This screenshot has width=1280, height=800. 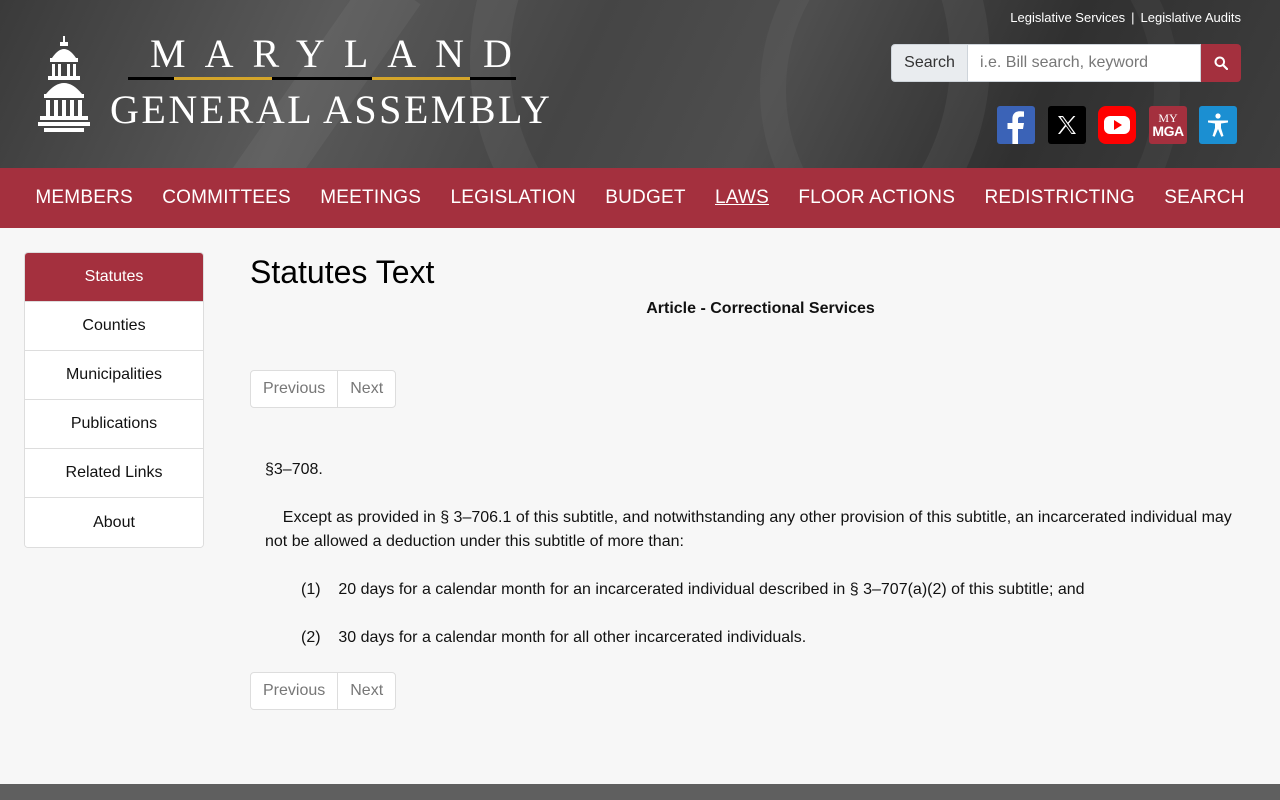 What do you see at coordinates (640, 792) in the screenshot?
I see `footer` at bounding box center [640, 792].